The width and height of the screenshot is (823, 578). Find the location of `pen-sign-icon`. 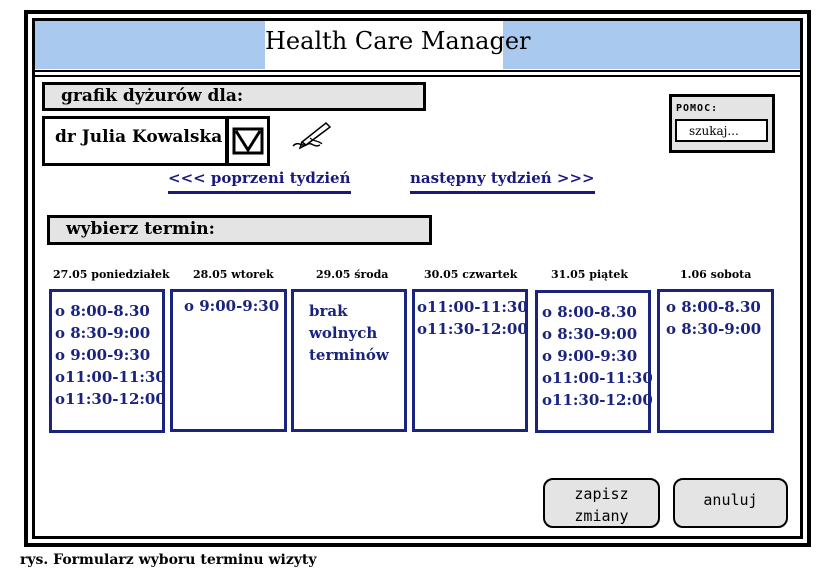

pen-sign-icon is located at coordinates (311, 136).